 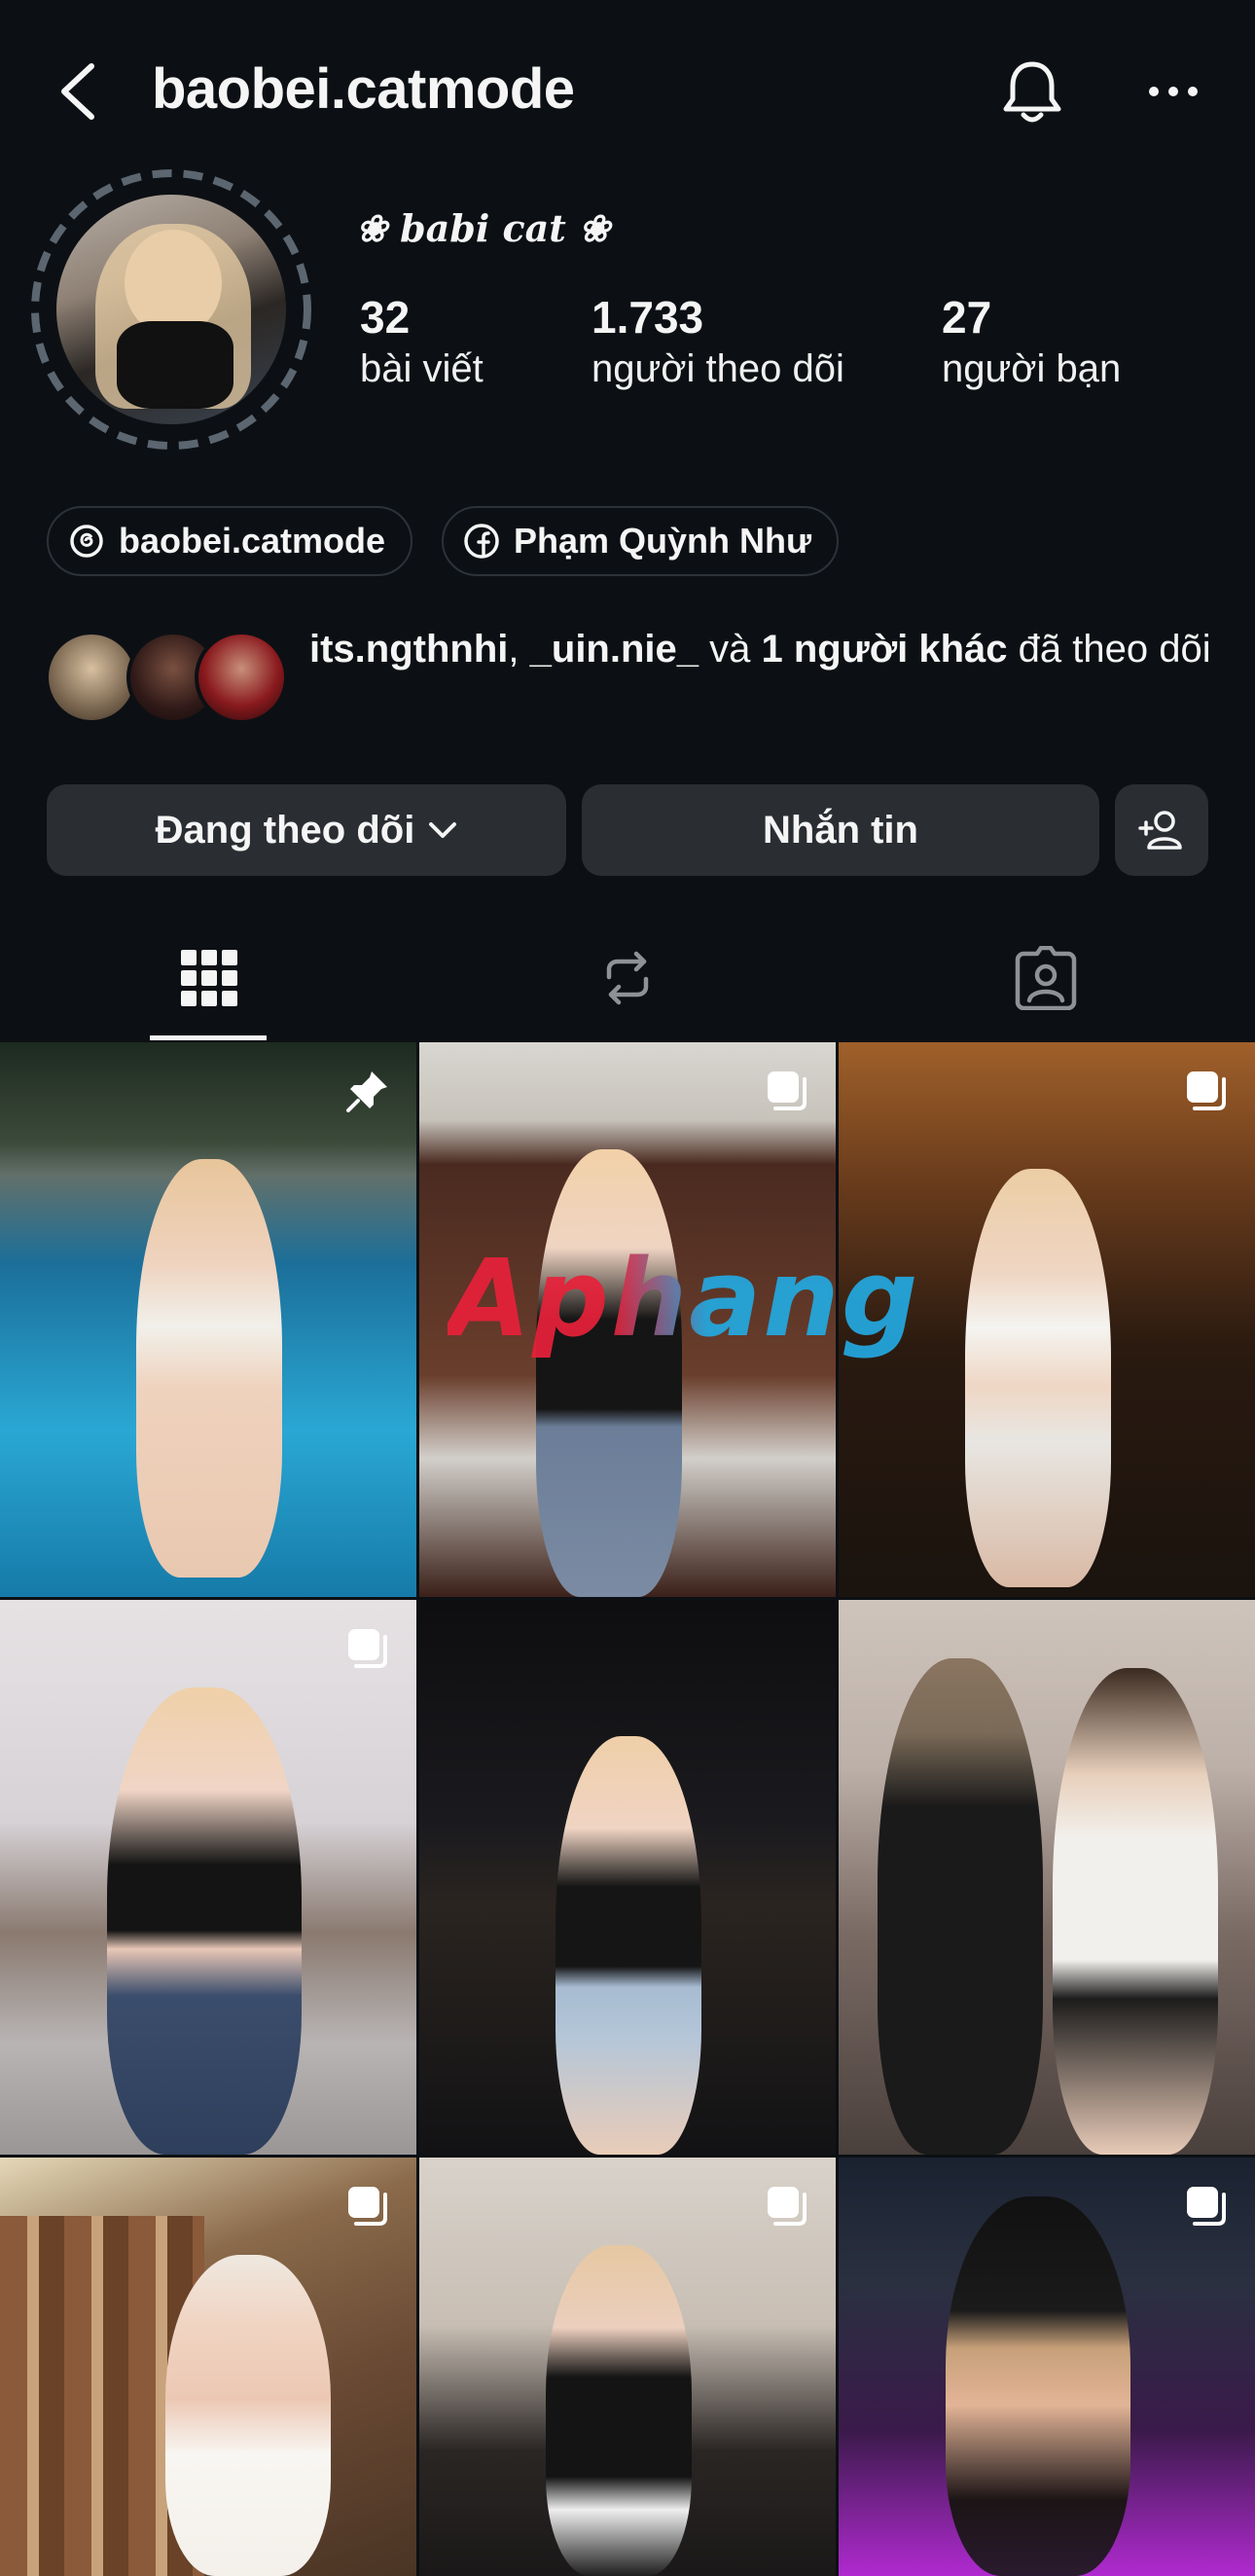 I want to click on threads-icon, so click(x=86, y=541).